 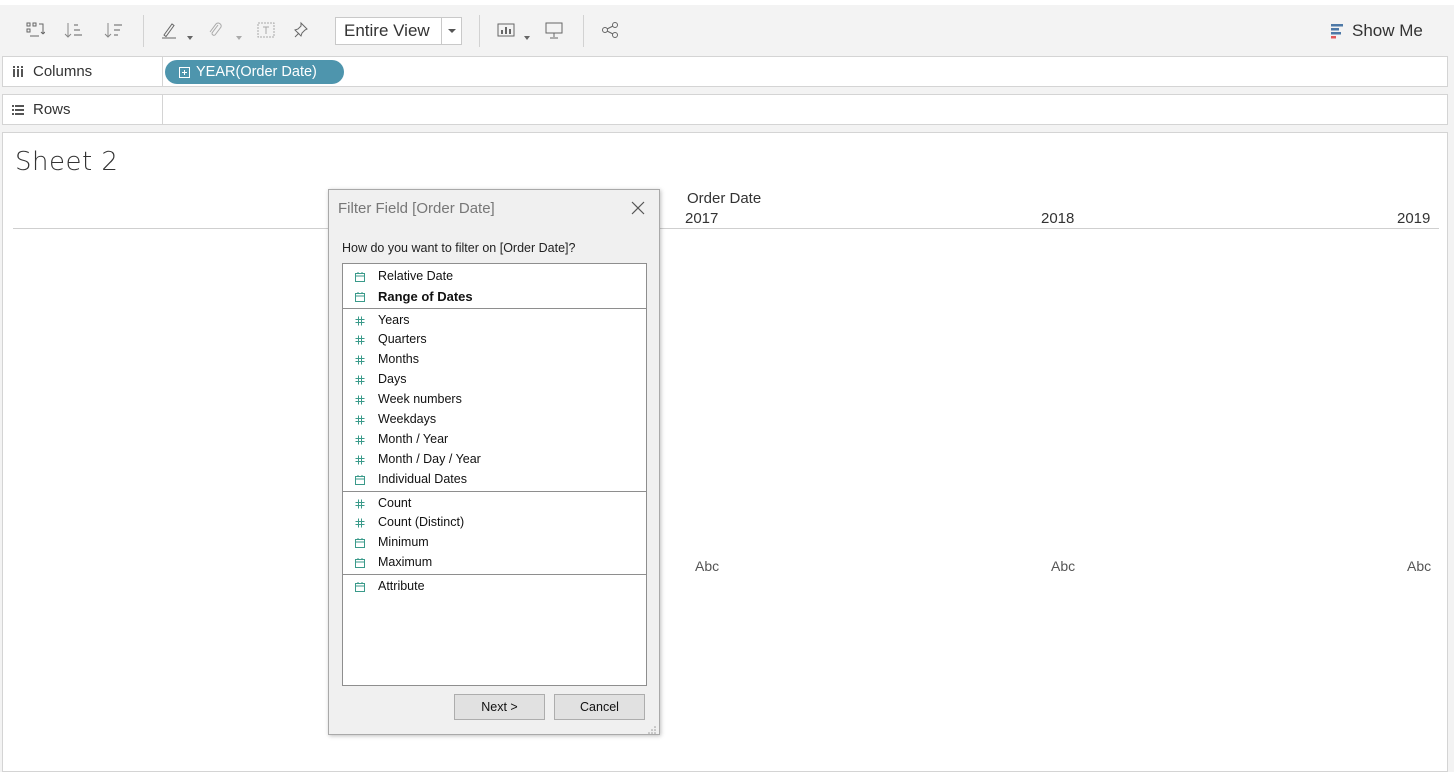 I want to click on columns-icon, so click(x=18, y=71).